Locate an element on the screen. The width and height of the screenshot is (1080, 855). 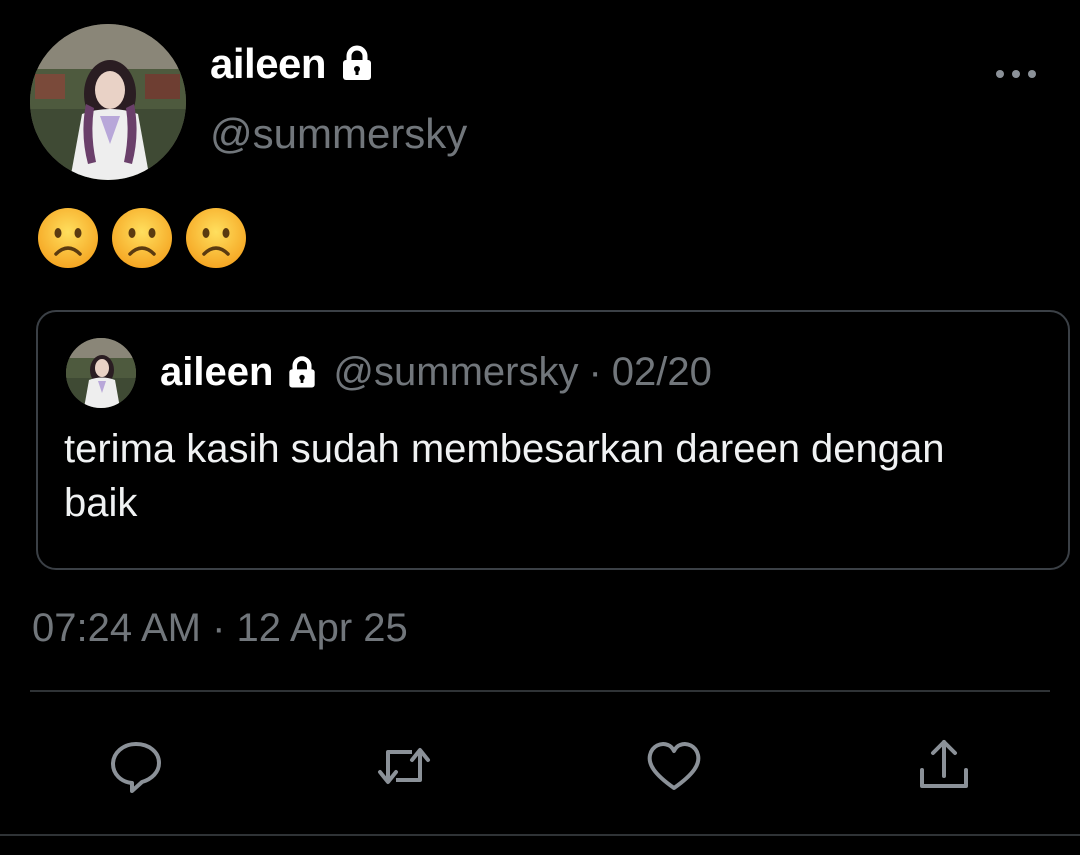
retweet-icon is located at coordinates (404, 766).